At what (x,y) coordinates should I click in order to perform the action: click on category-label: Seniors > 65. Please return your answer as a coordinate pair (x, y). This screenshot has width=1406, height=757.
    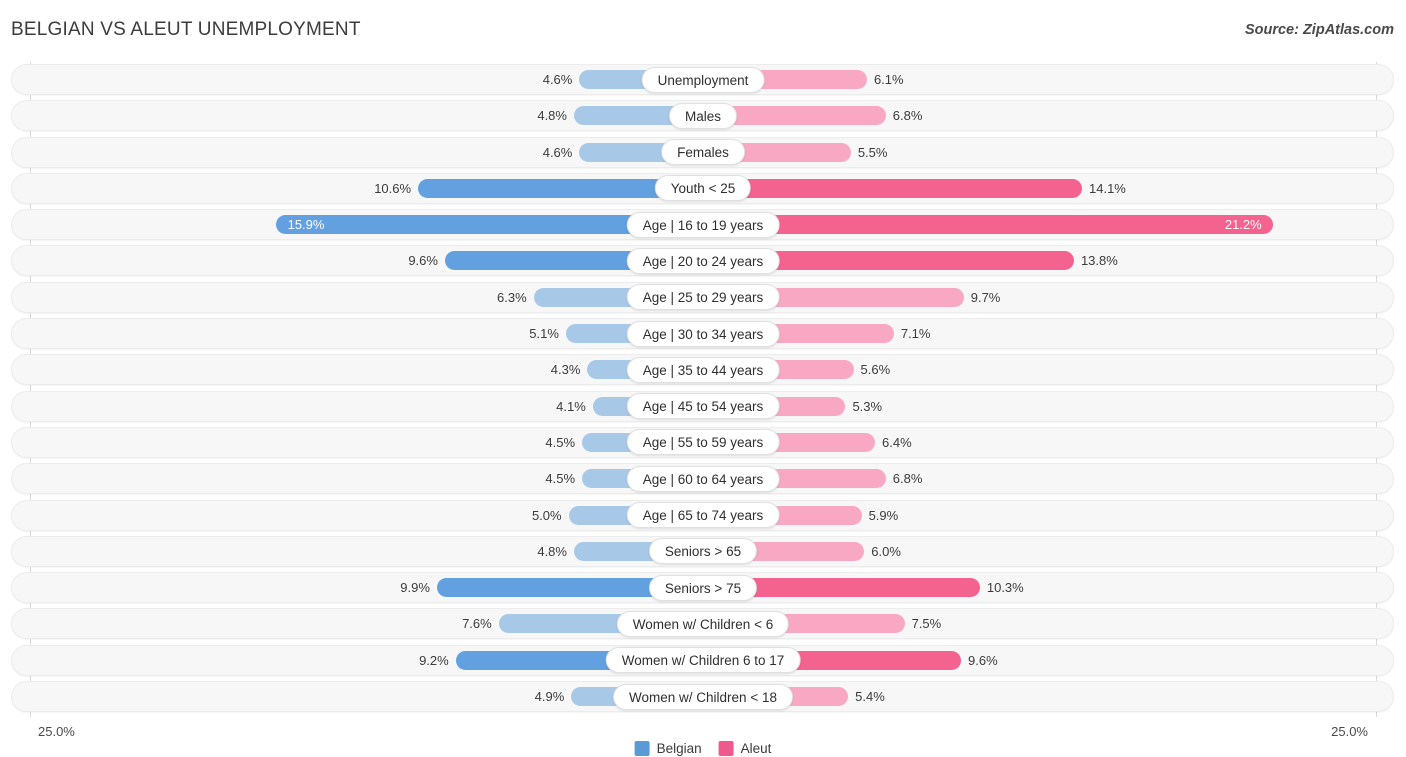
    Looking at the image, I should click on (703, 551).